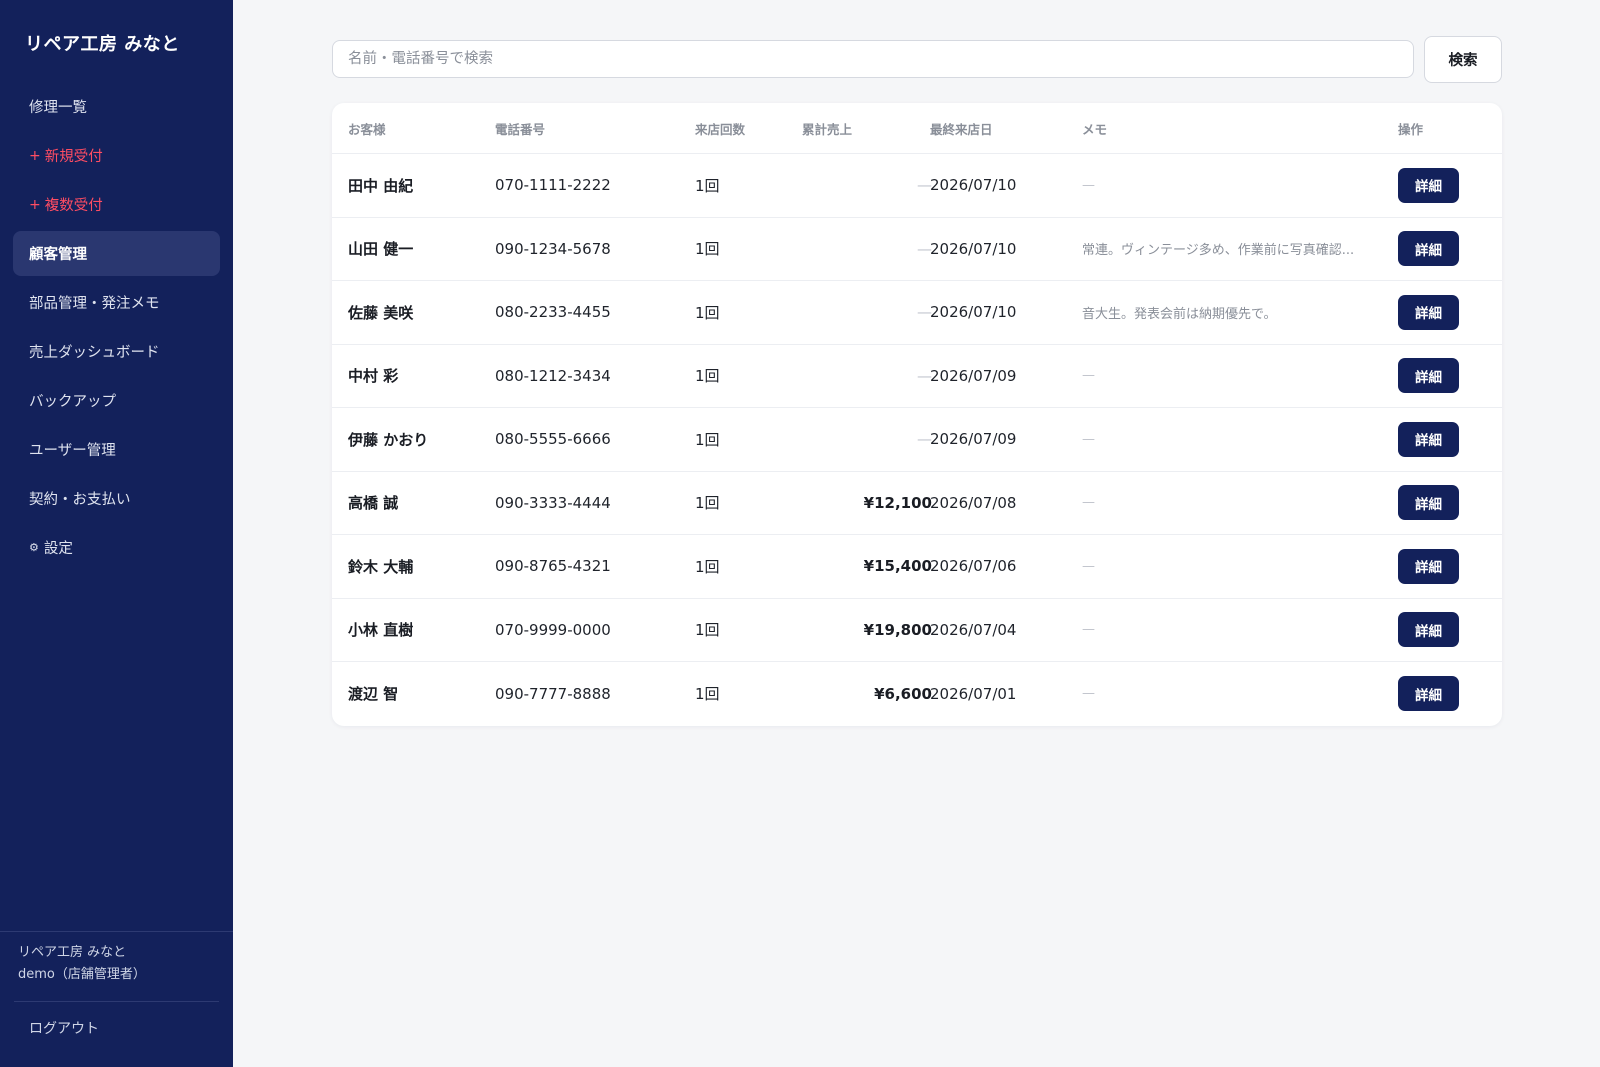 Image resolution: width=1600 pixels, height=1067 pixels. Describe the element at coordinates (553, 502) in the screenshot. I see `cell-phone: 090-3333-4444` at that location.